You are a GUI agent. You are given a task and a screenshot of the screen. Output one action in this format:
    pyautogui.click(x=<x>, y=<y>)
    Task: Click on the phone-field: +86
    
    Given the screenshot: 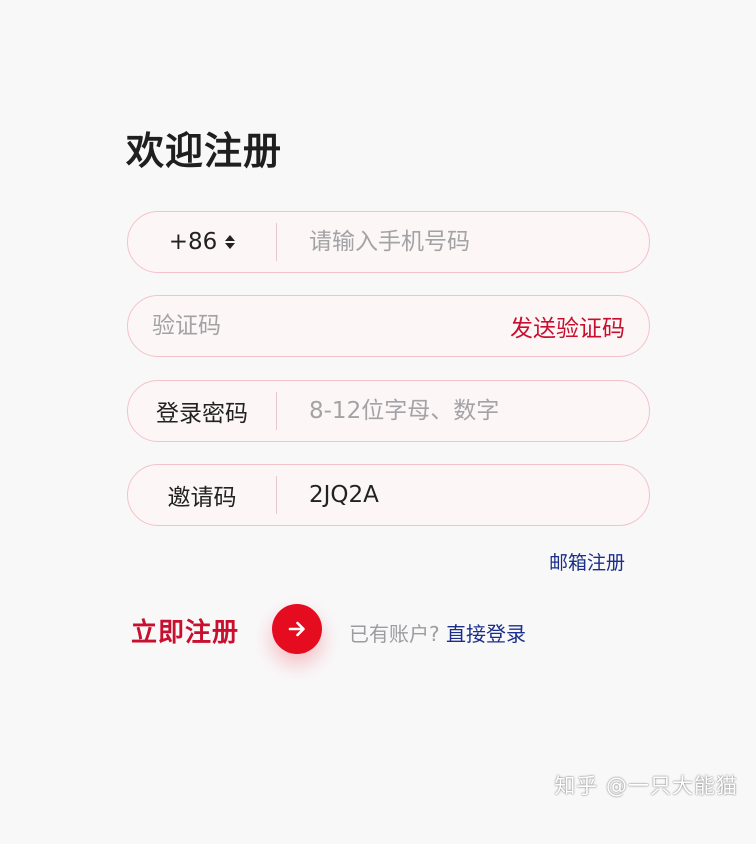 What is the action you would take?
    pyautogui.click(x=388, y=242)
    